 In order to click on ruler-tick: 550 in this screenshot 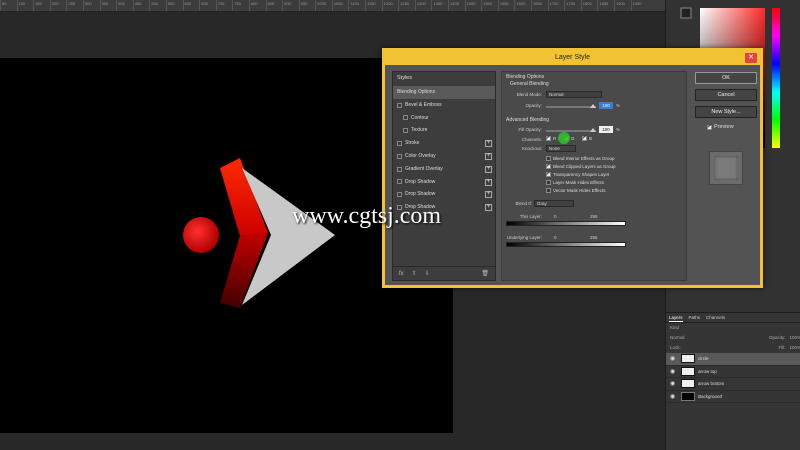, I will do `click(174, 5)`.